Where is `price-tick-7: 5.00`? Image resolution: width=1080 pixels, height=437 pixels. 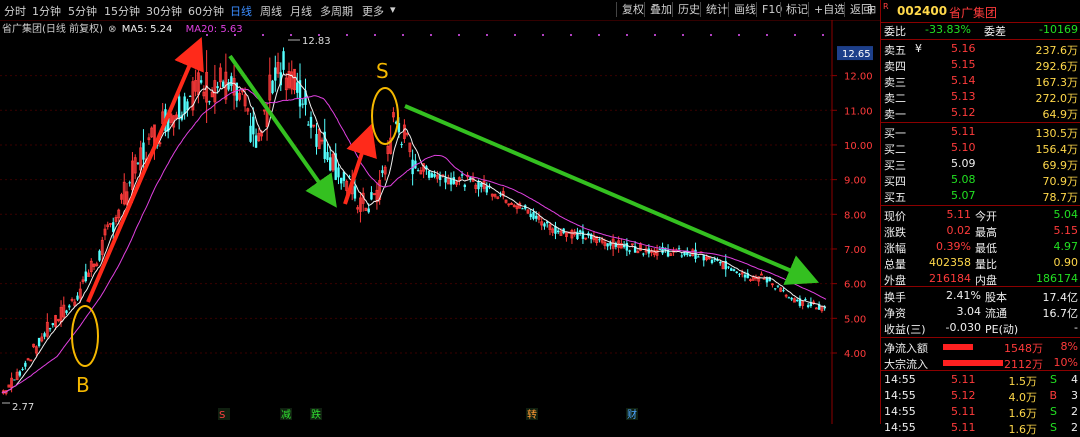
price-tick-7: 5.00 is located at coordinates (855, 319).